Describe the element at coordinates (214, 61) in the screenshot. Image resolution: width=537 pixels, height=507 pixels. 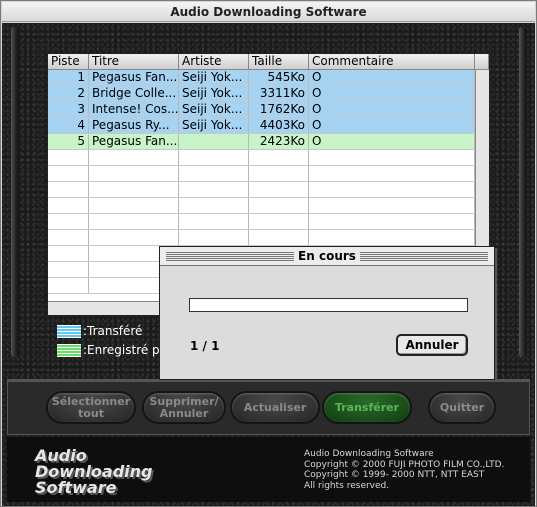
I see `column-header-artist: Artiste` at that location.